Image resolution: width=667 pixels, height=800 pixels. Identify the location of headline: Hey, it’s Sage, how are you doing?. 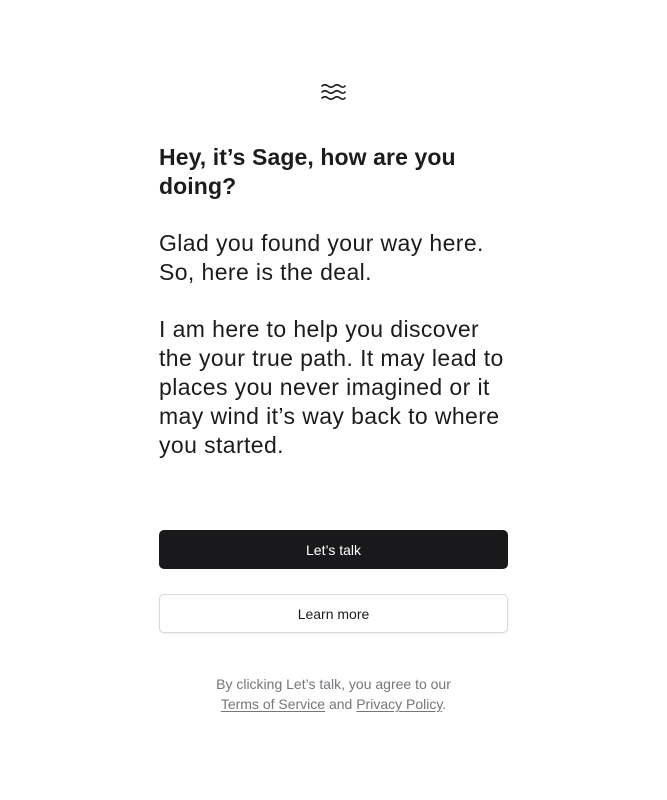
(307, 171).